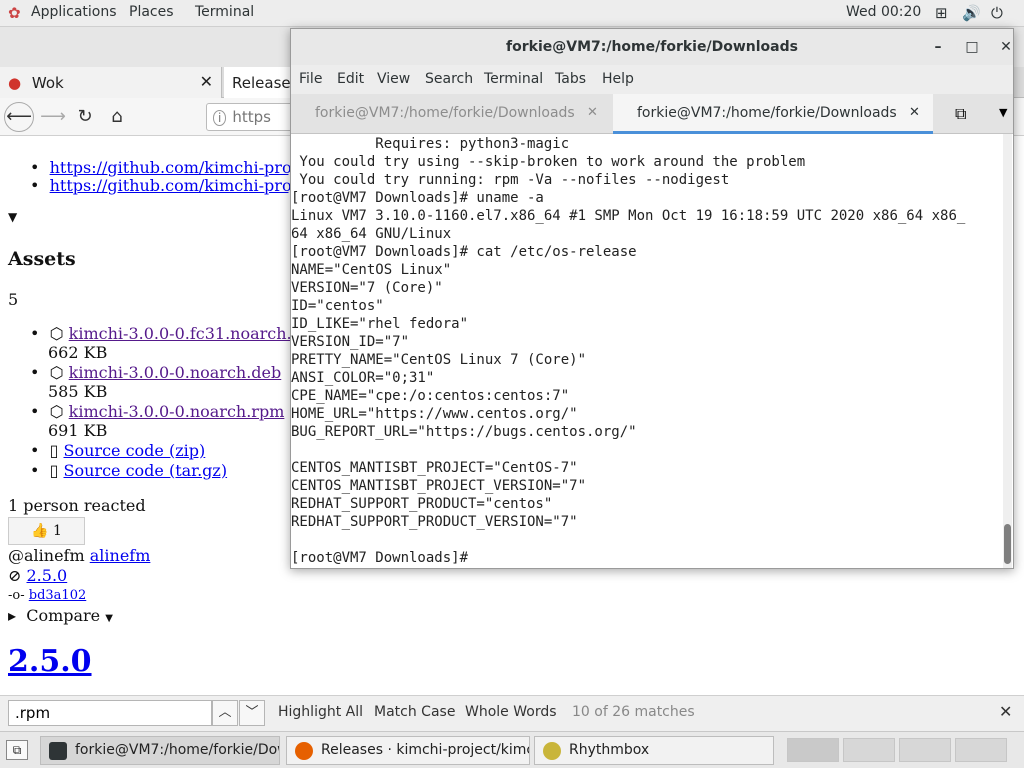 This screenshot has height=768, width=1024. What do you see at coordinates (618, 79) in the screenshot?
I see `menu-help: Help` at bounding box center [618, 79].